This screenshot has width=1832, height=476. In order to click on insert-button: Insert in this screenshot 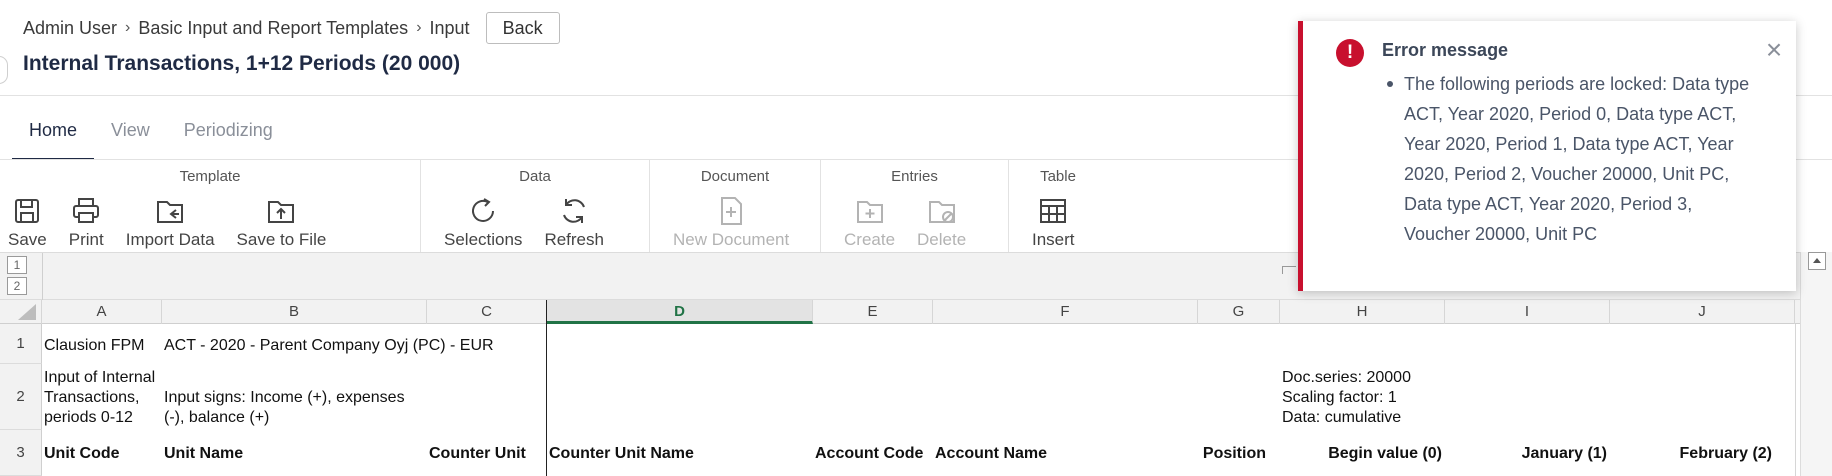, I will do `click(1053, 222)`.